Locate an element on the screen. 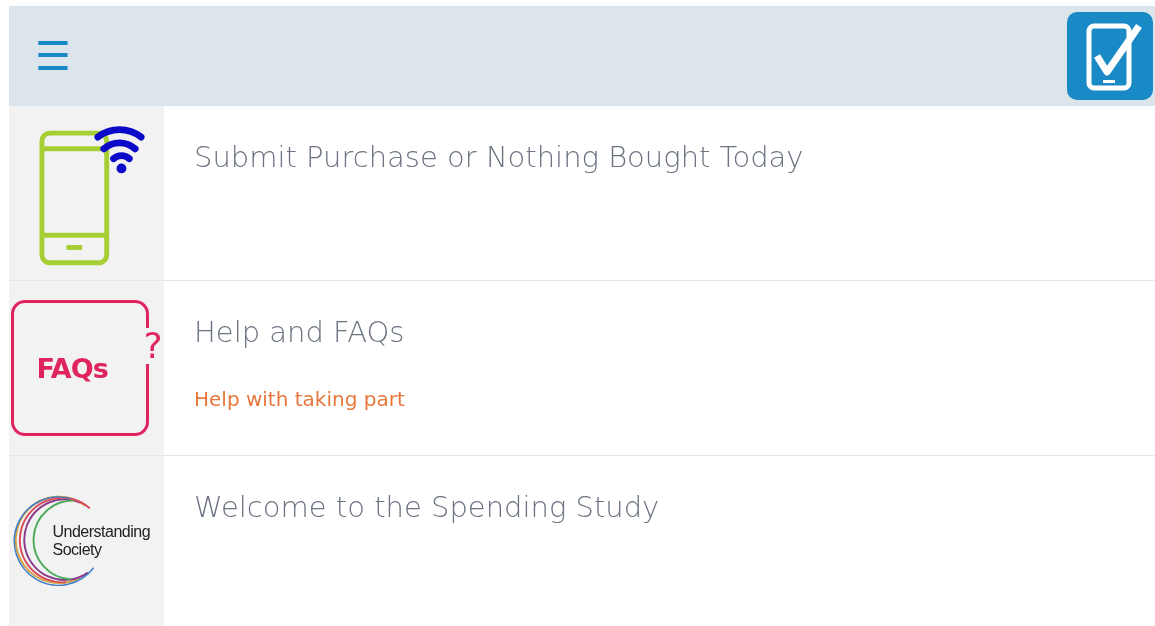  row-title: Welcome to the Spending Study is located at coordinates (427, 507).